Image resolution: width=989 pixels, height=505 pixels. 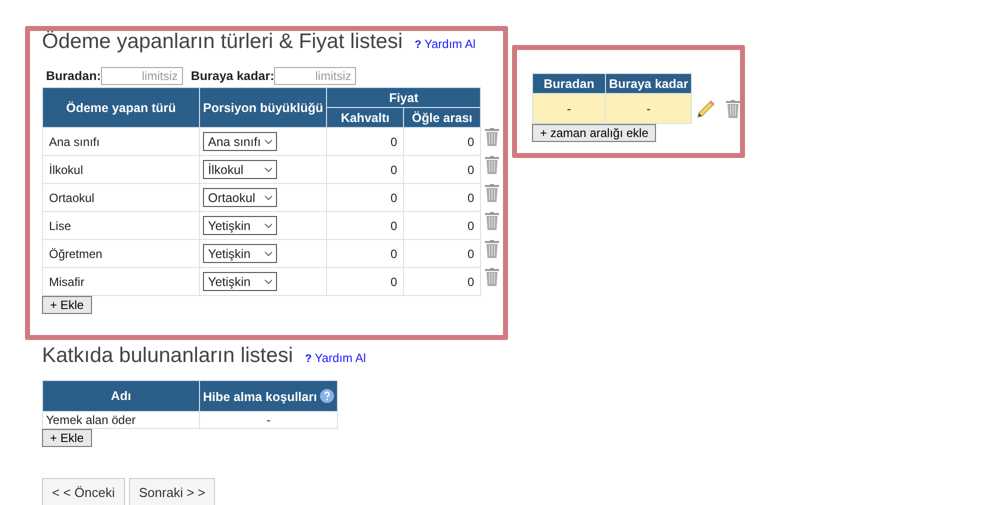 I want to click on table-cell: Öğretmen, so click(x=121, y=254).